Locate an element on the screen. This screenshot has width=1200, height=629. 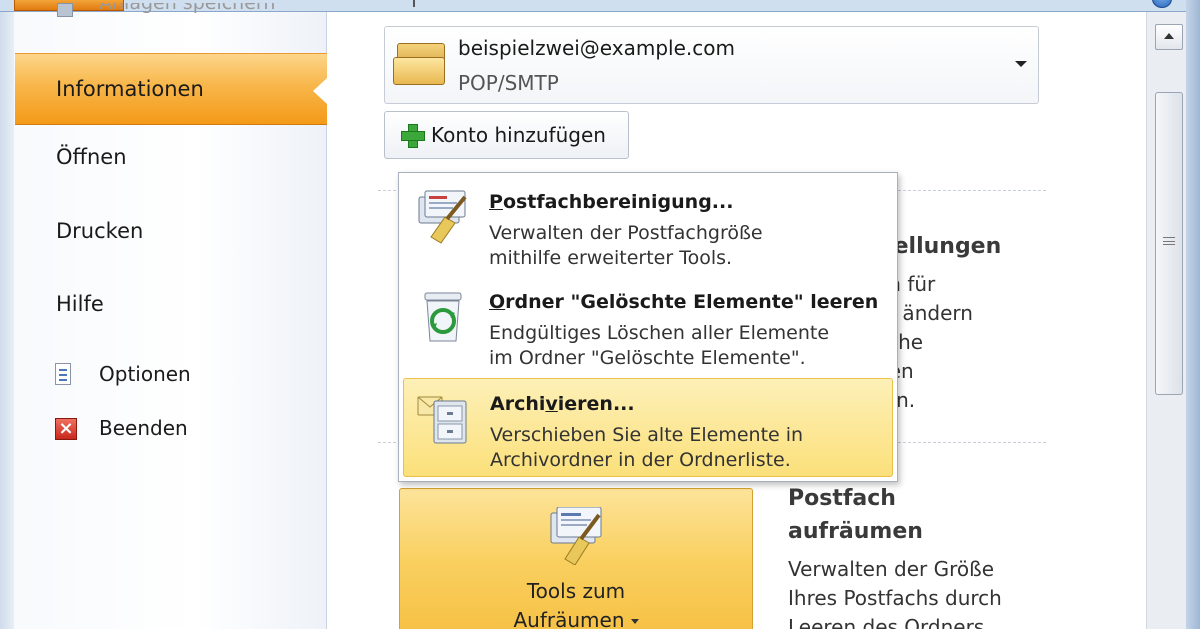
nav-item-print: Drucken is located at coordinates (171, 236).